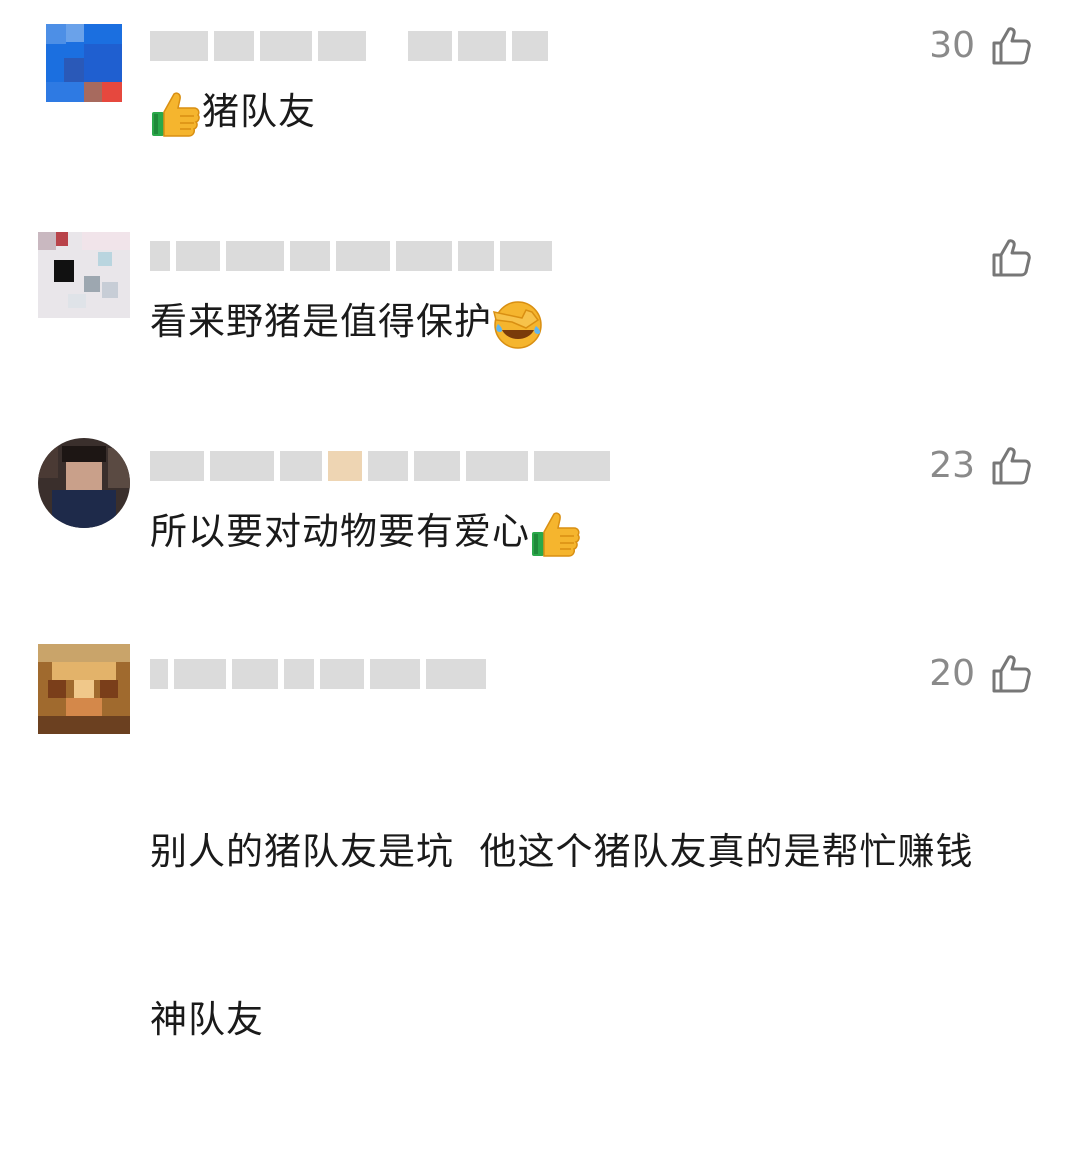  Describe the element at coordinates (340, 531) in the screenshot. I see `comment-text-content: 所以要对动物要有爱心` at that location.